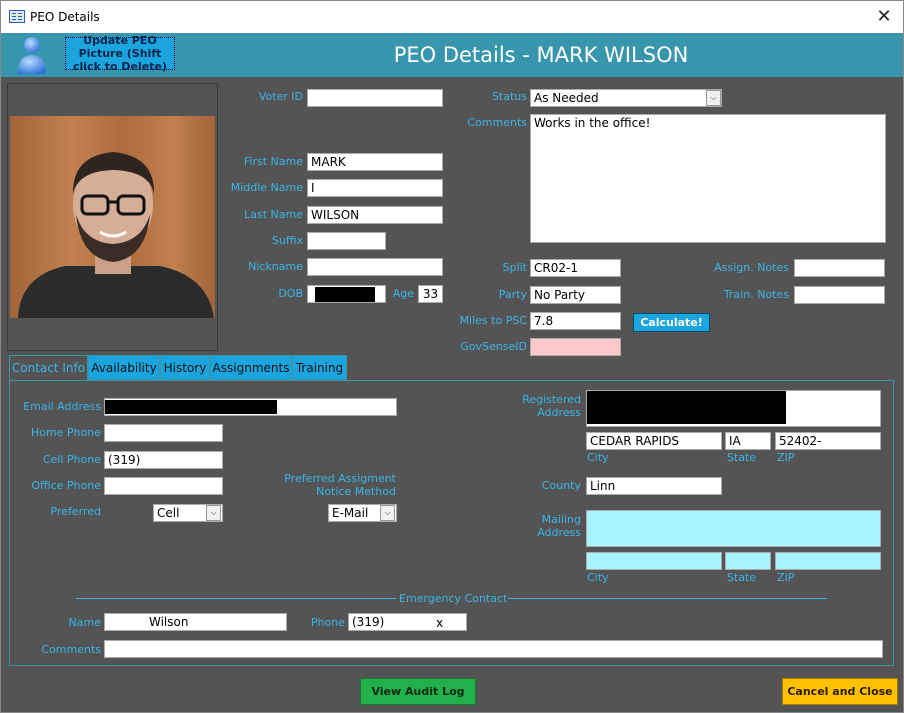 The width and height of the screenshot is (904, 713). What do you see at coordinates (839, 295) in the screenshot?
I see `train-notes-field` at bounding box center [839, 295].